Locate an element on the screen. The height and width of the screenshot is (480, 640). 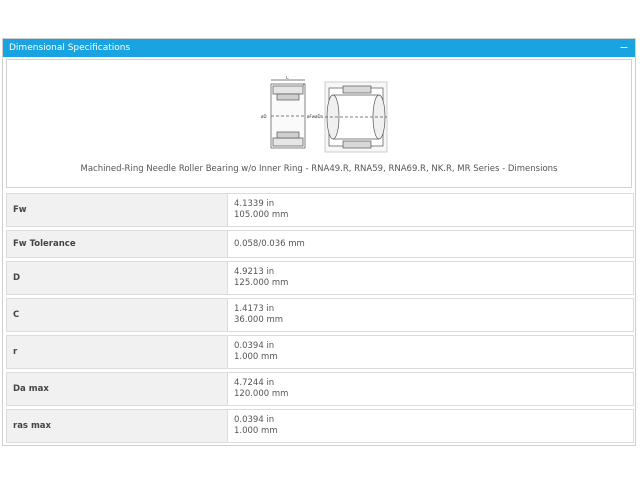
spec-row: r 0.0394 in 1.000 mm is located at coordinates (320, 352).